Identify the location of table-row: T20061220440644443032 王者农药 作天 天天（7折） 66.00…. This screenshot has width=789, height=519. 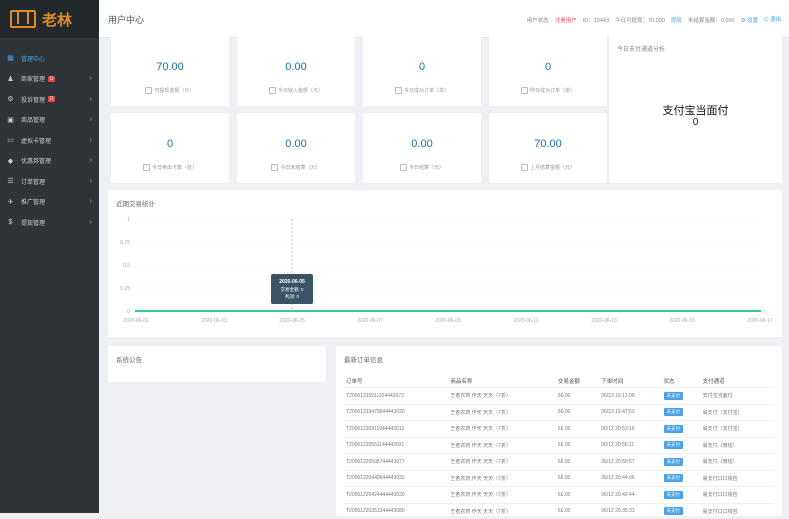
(559, 478).